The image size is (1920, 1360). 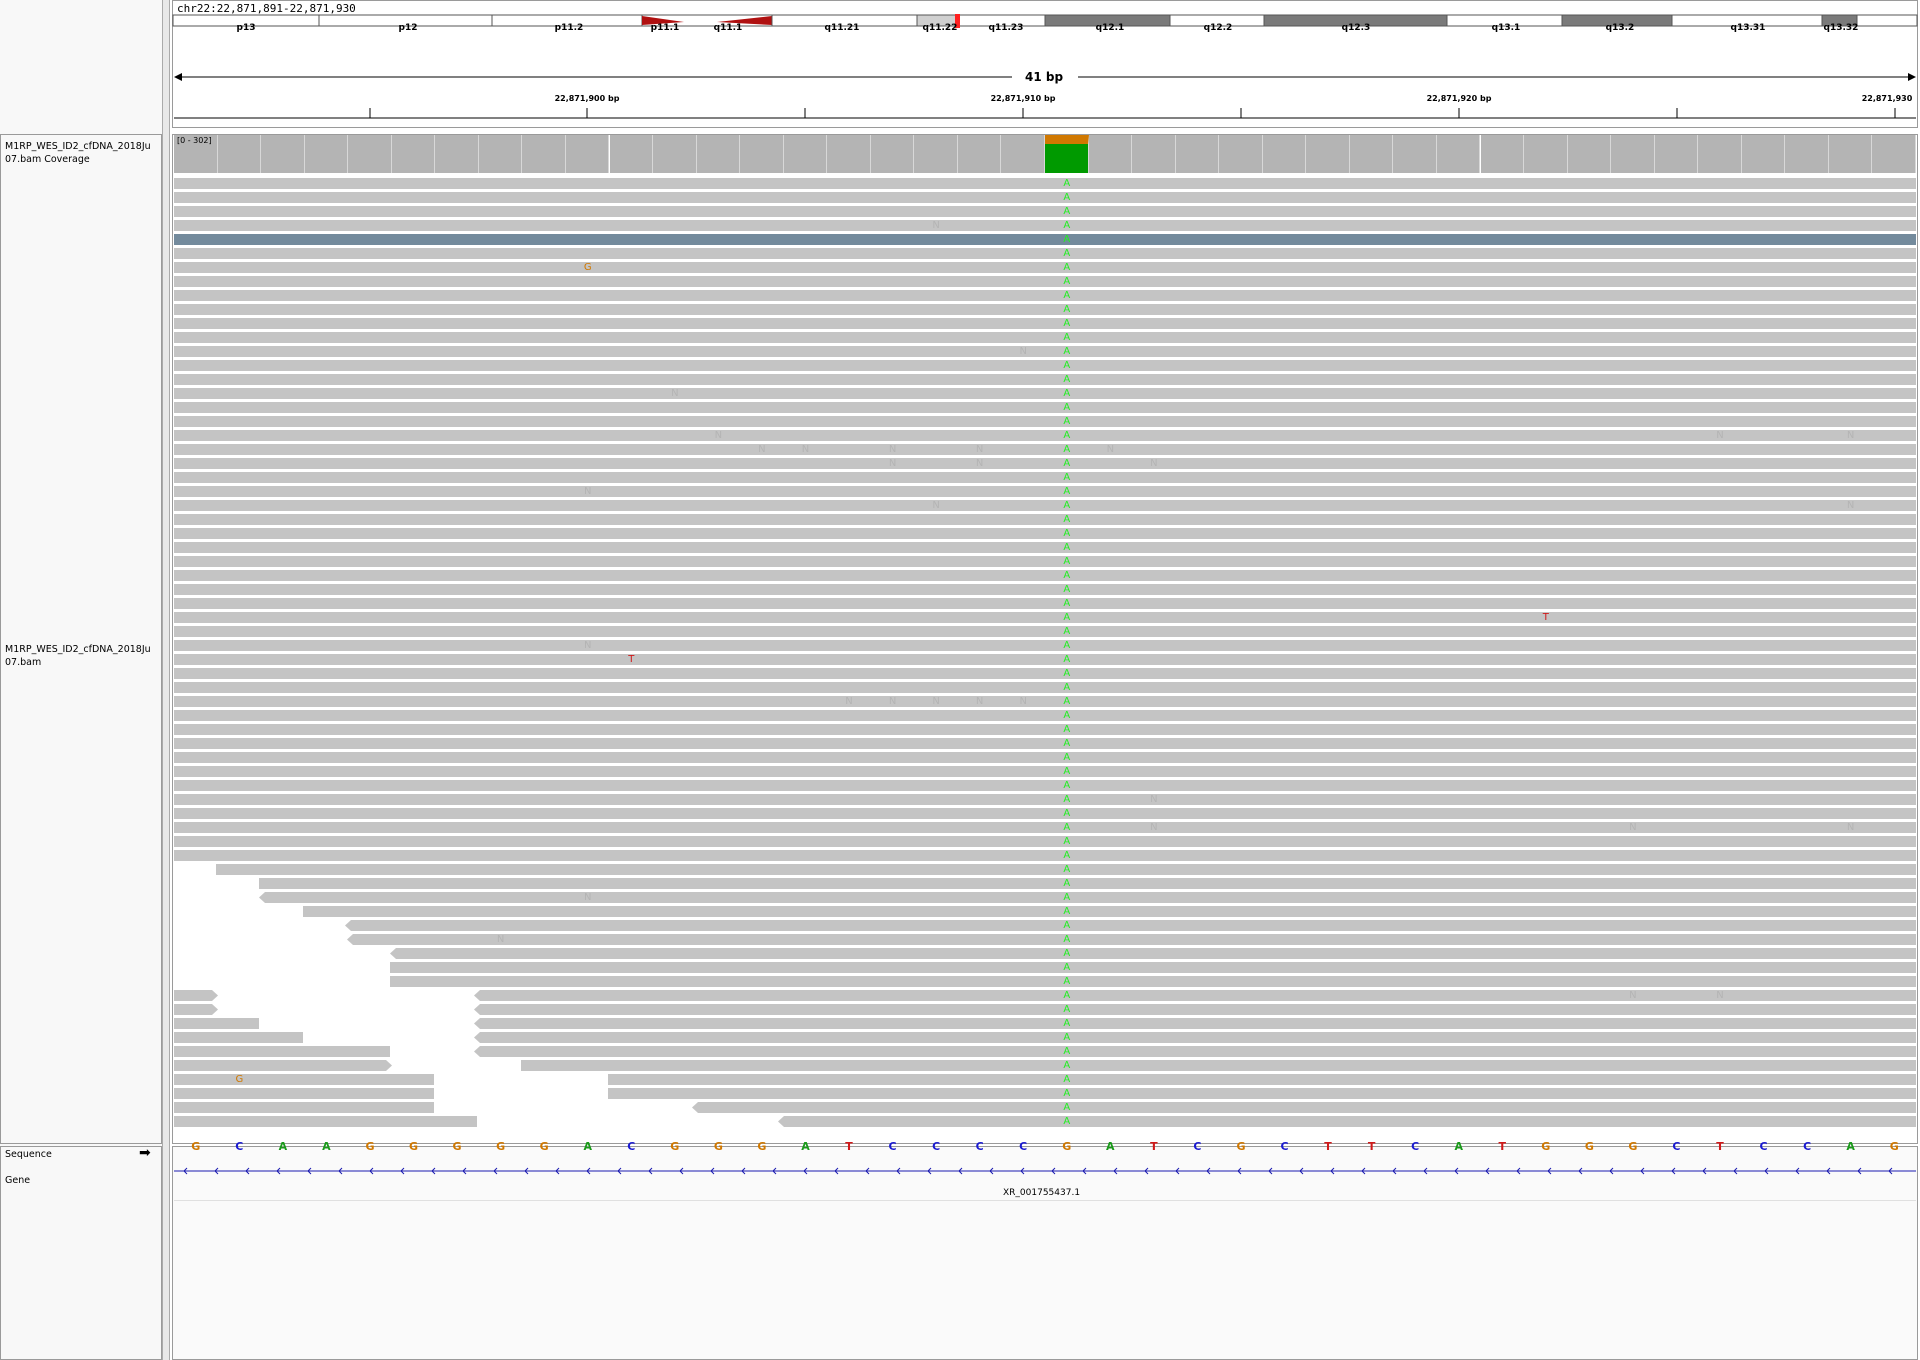 What do you see at coordinates (1045, 21) in the screenshot?
I see `chromosome-ideogram` at bounding box center [1045, 21].